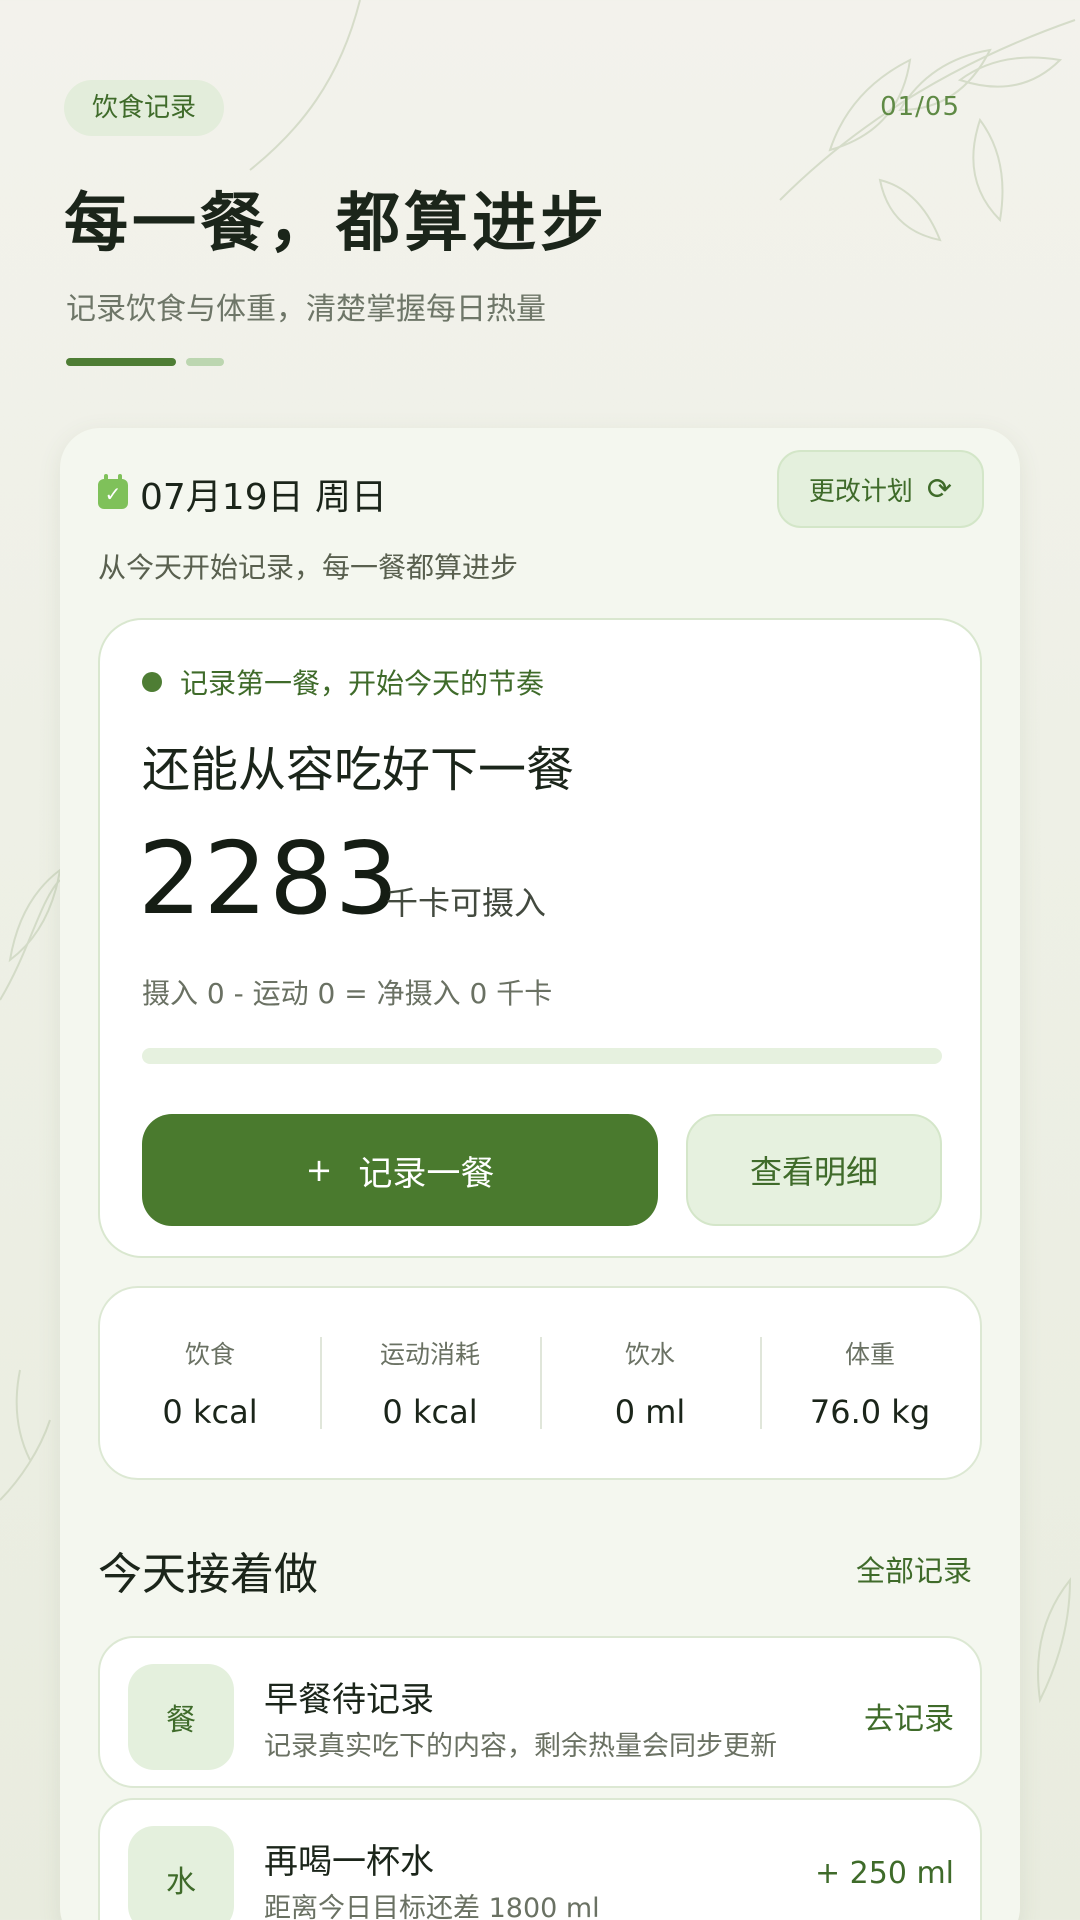 The width and height of the screenshot is (1080, 1920). Describe the element at coordinates (870, 1383) in the screenshot. I see `stat-weight: 体重 76.0 kg` at that location.